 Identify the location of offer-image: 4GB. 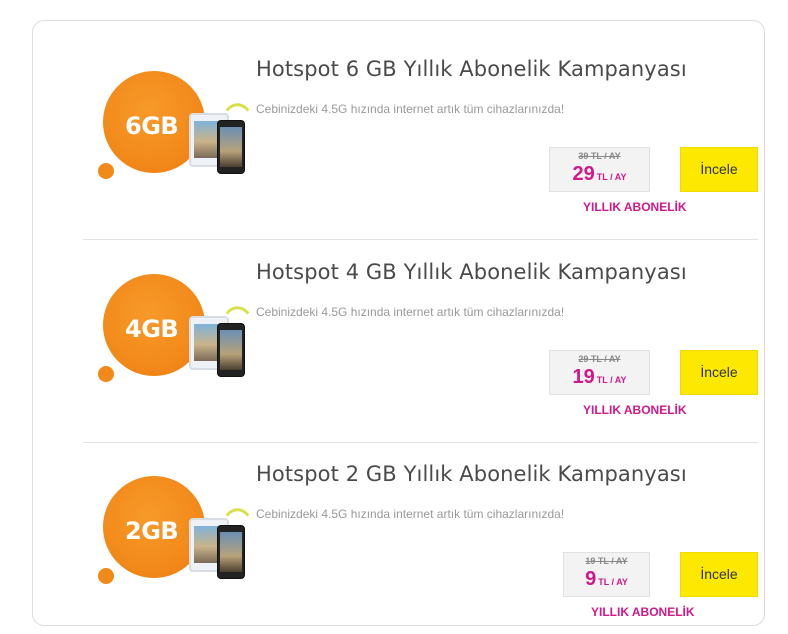
(183, 315).